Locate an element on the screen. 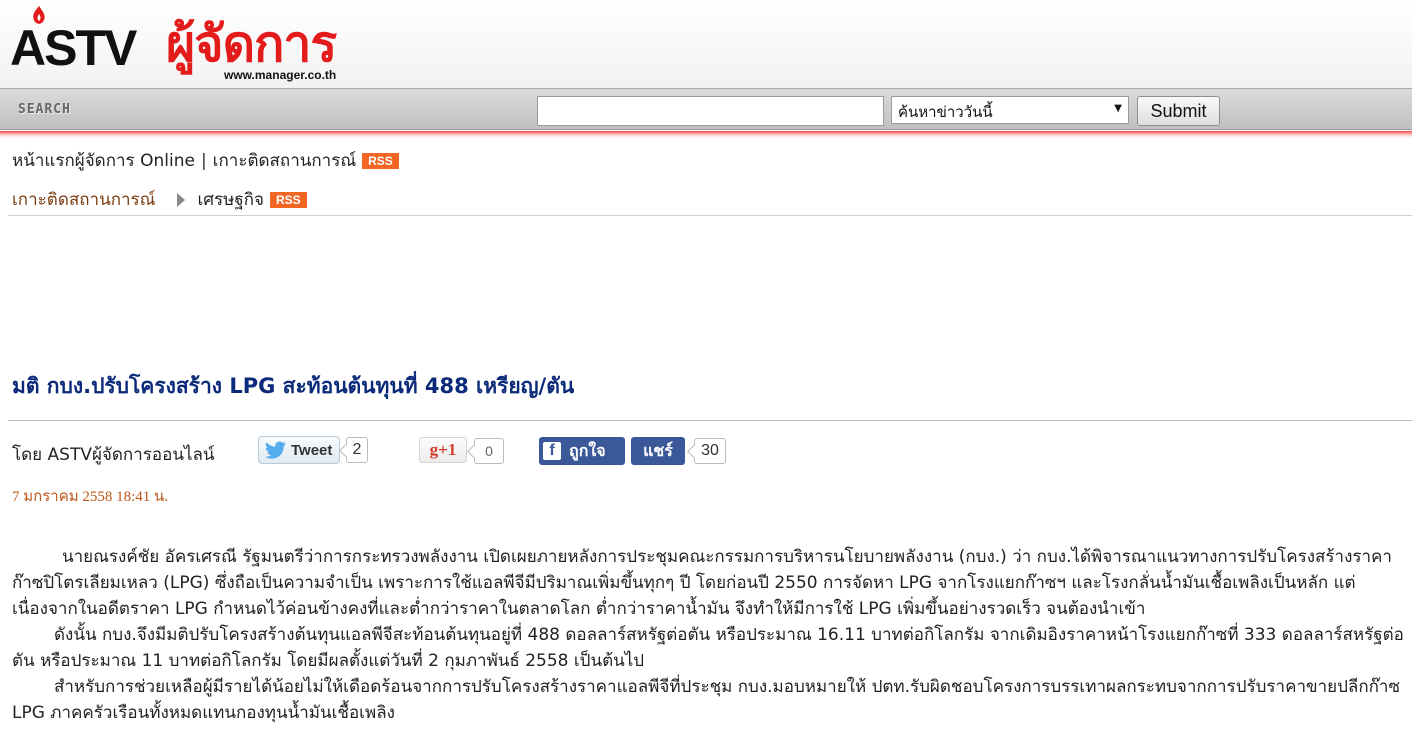 Image resolution: width=1412 pixels, height=754 pixels. submit-button: Submit is located at coordinates (1178, 111).